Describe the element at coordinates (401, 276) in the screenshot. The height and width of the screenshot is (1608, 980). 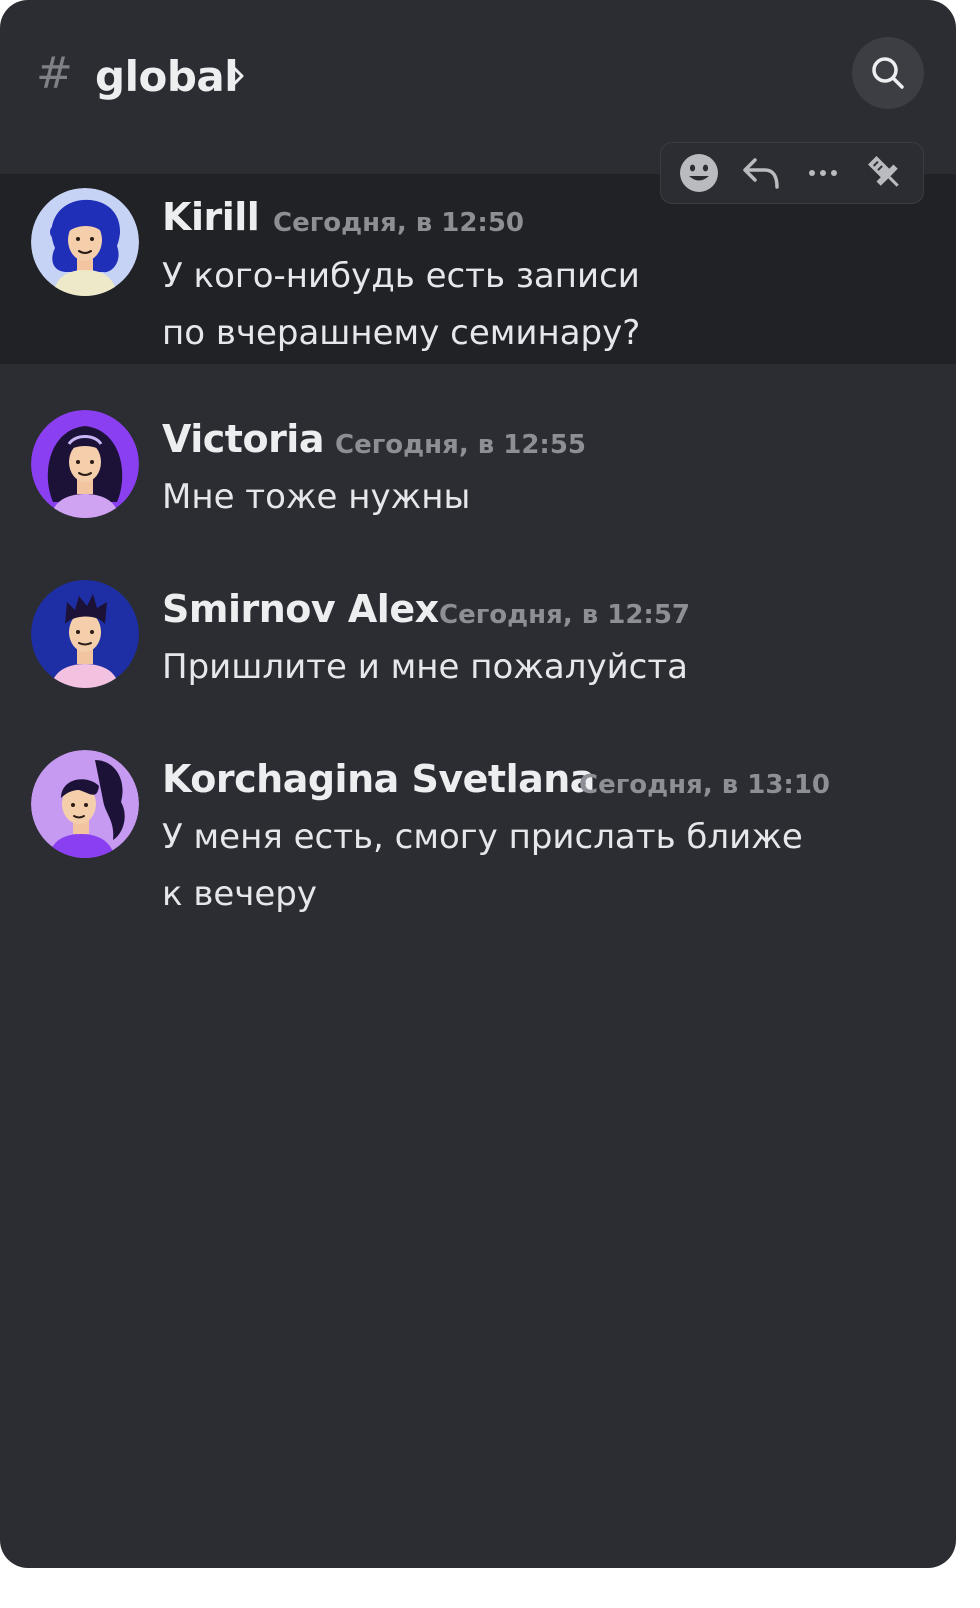
I see `message-text-line: У кого-нибудь есть записи` at that location.